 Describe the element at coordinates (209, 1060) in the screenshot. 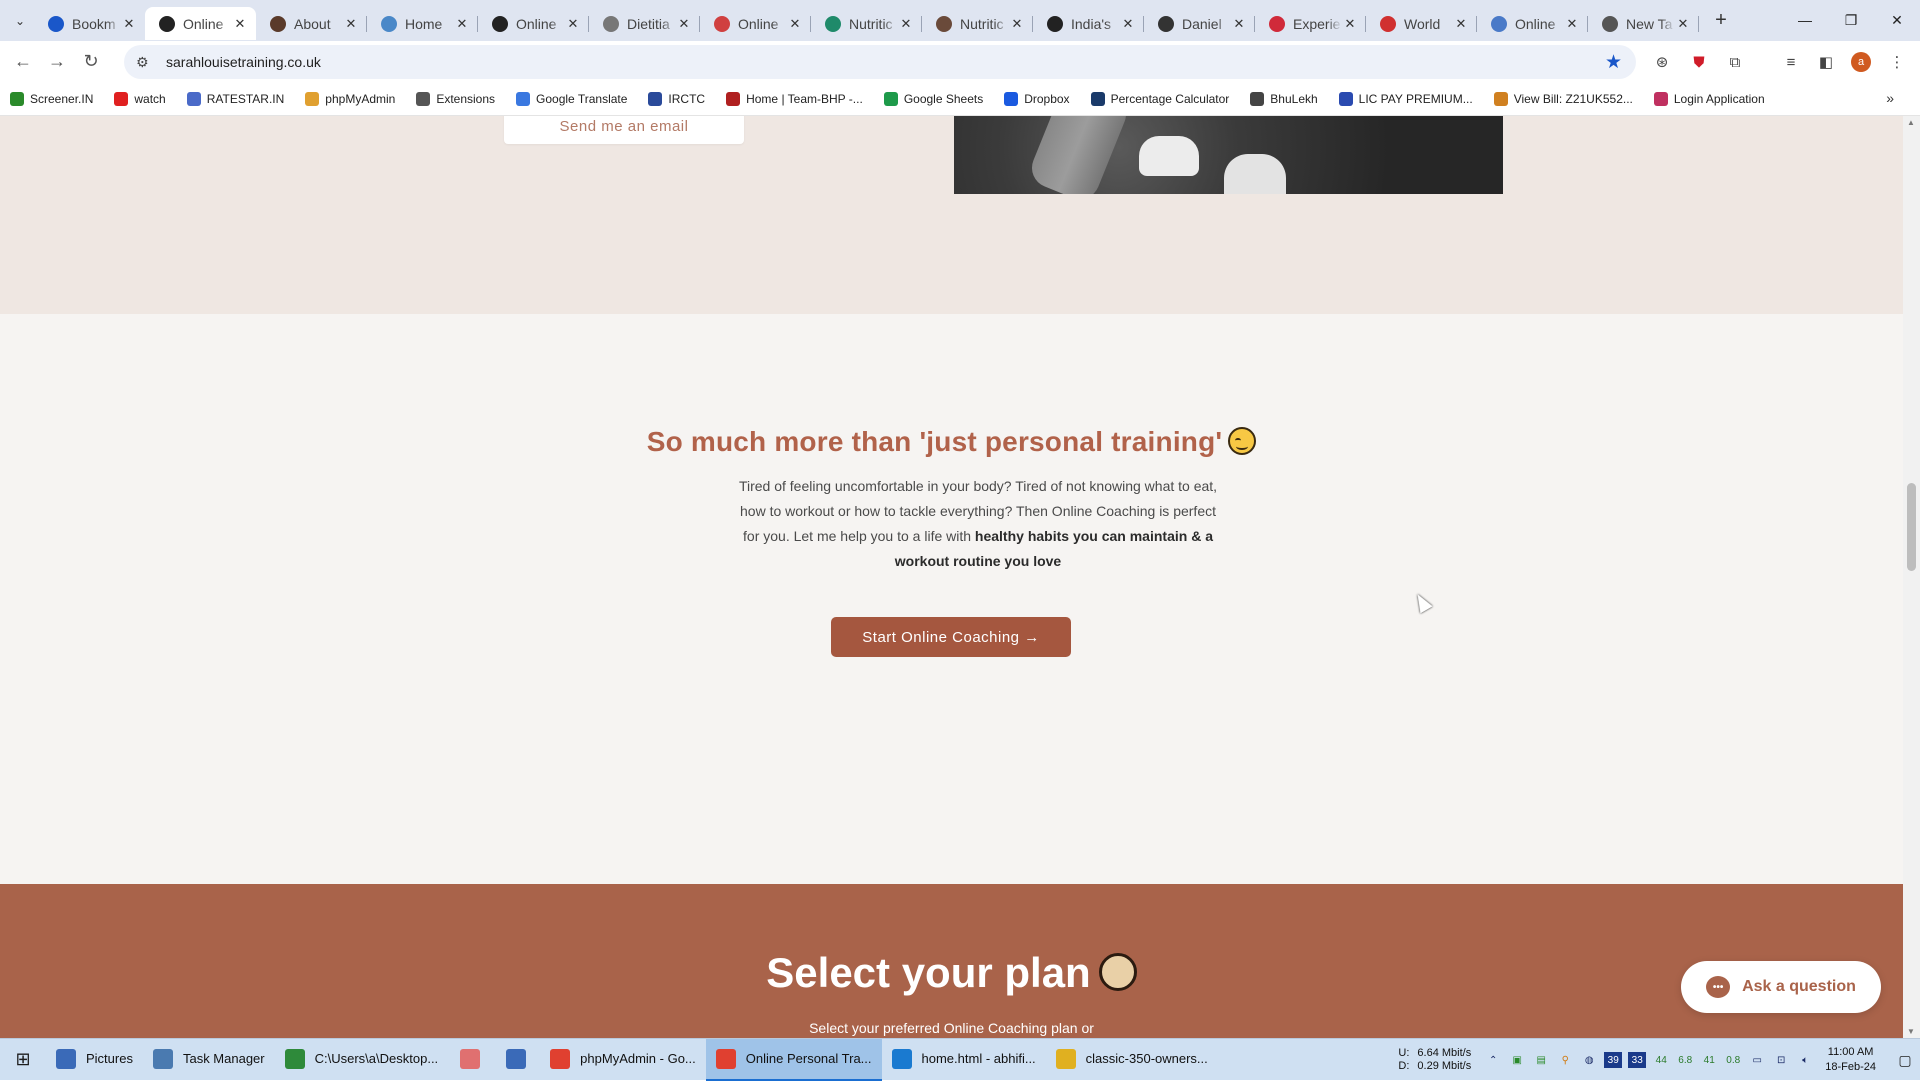

I see `taskbar-app-button: Task Manager` at that location.